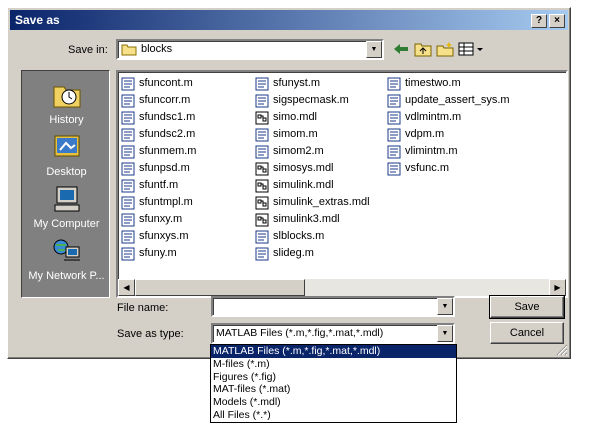  I want to click on file-name: sfuntf.m, so click(159, 185).